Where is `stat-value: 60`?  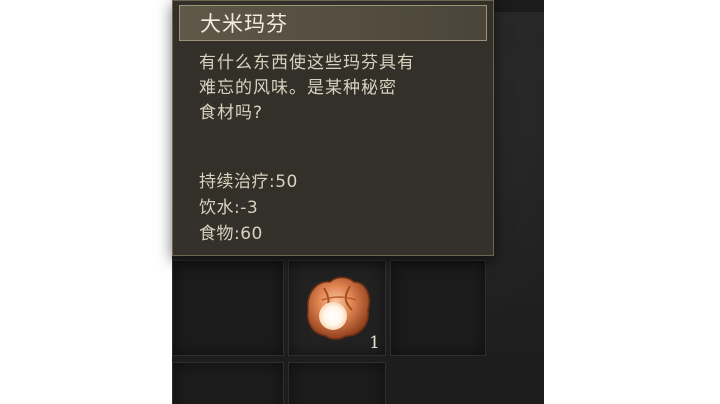 stat-value: 60 is located at coordinates (251, 234).